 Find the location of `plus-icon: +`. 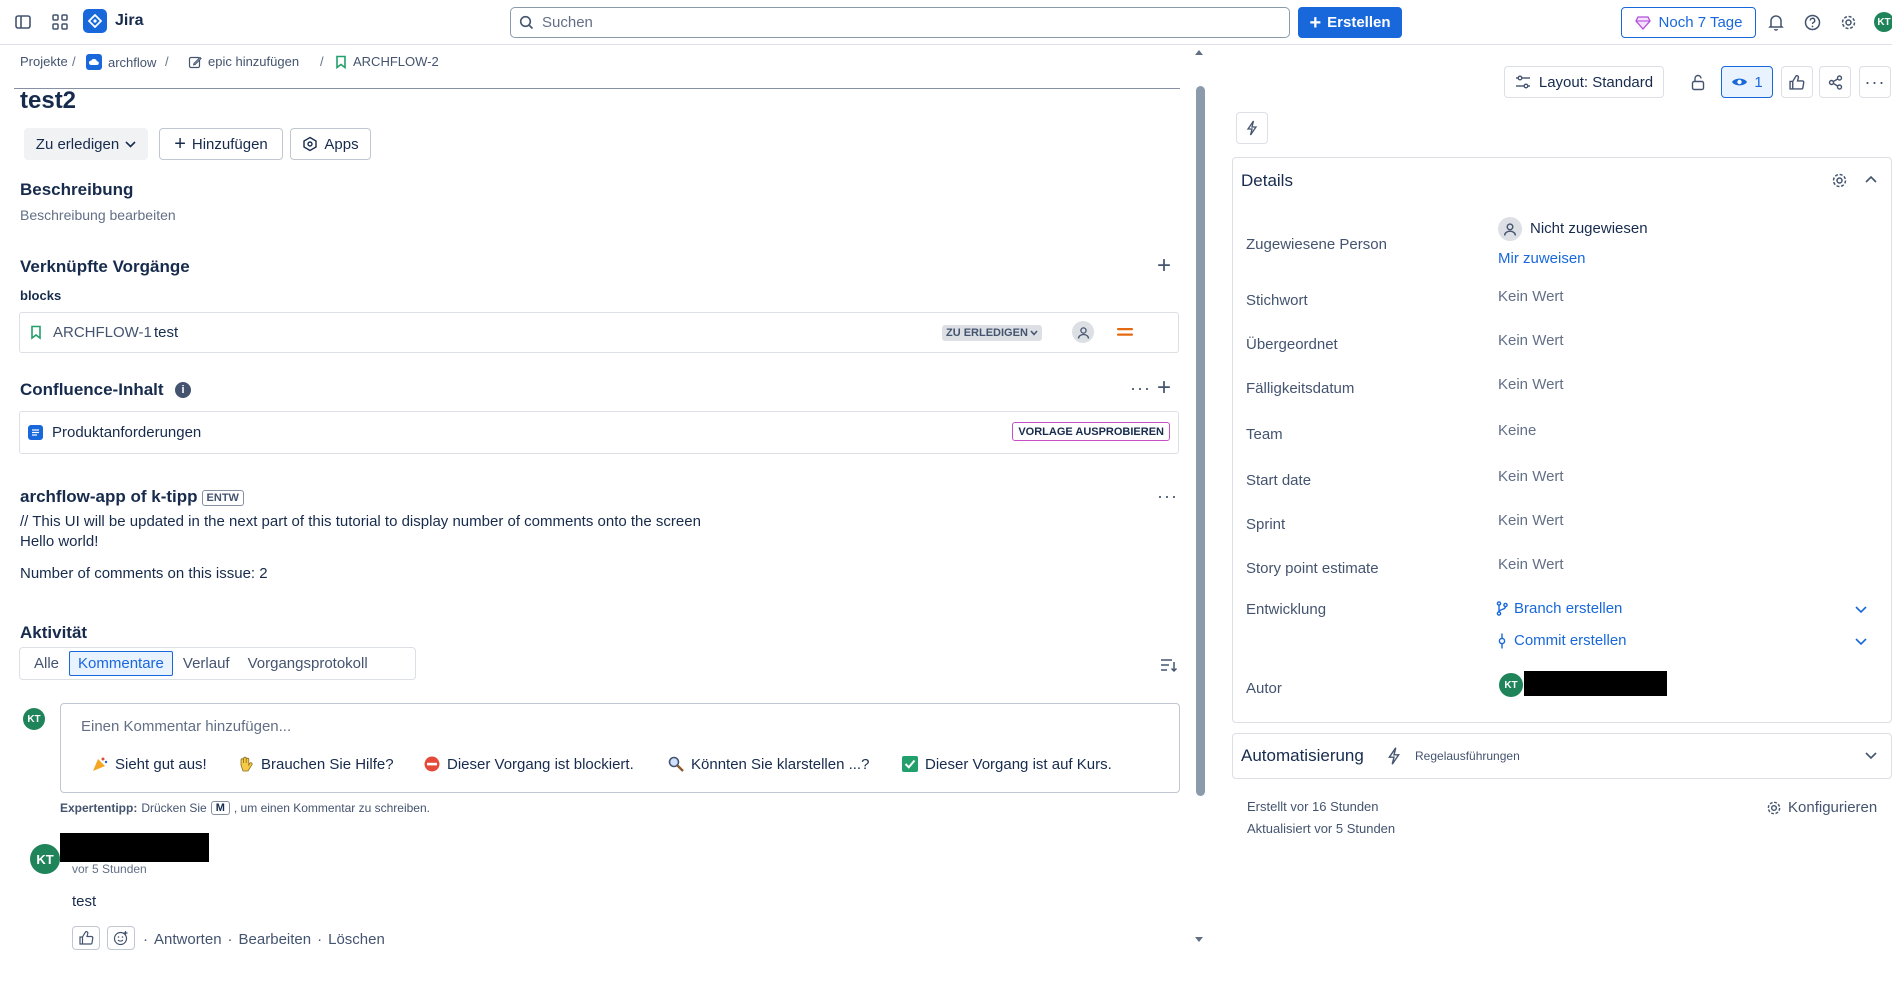

plus-icon: + is located at coordinates (180, 144).